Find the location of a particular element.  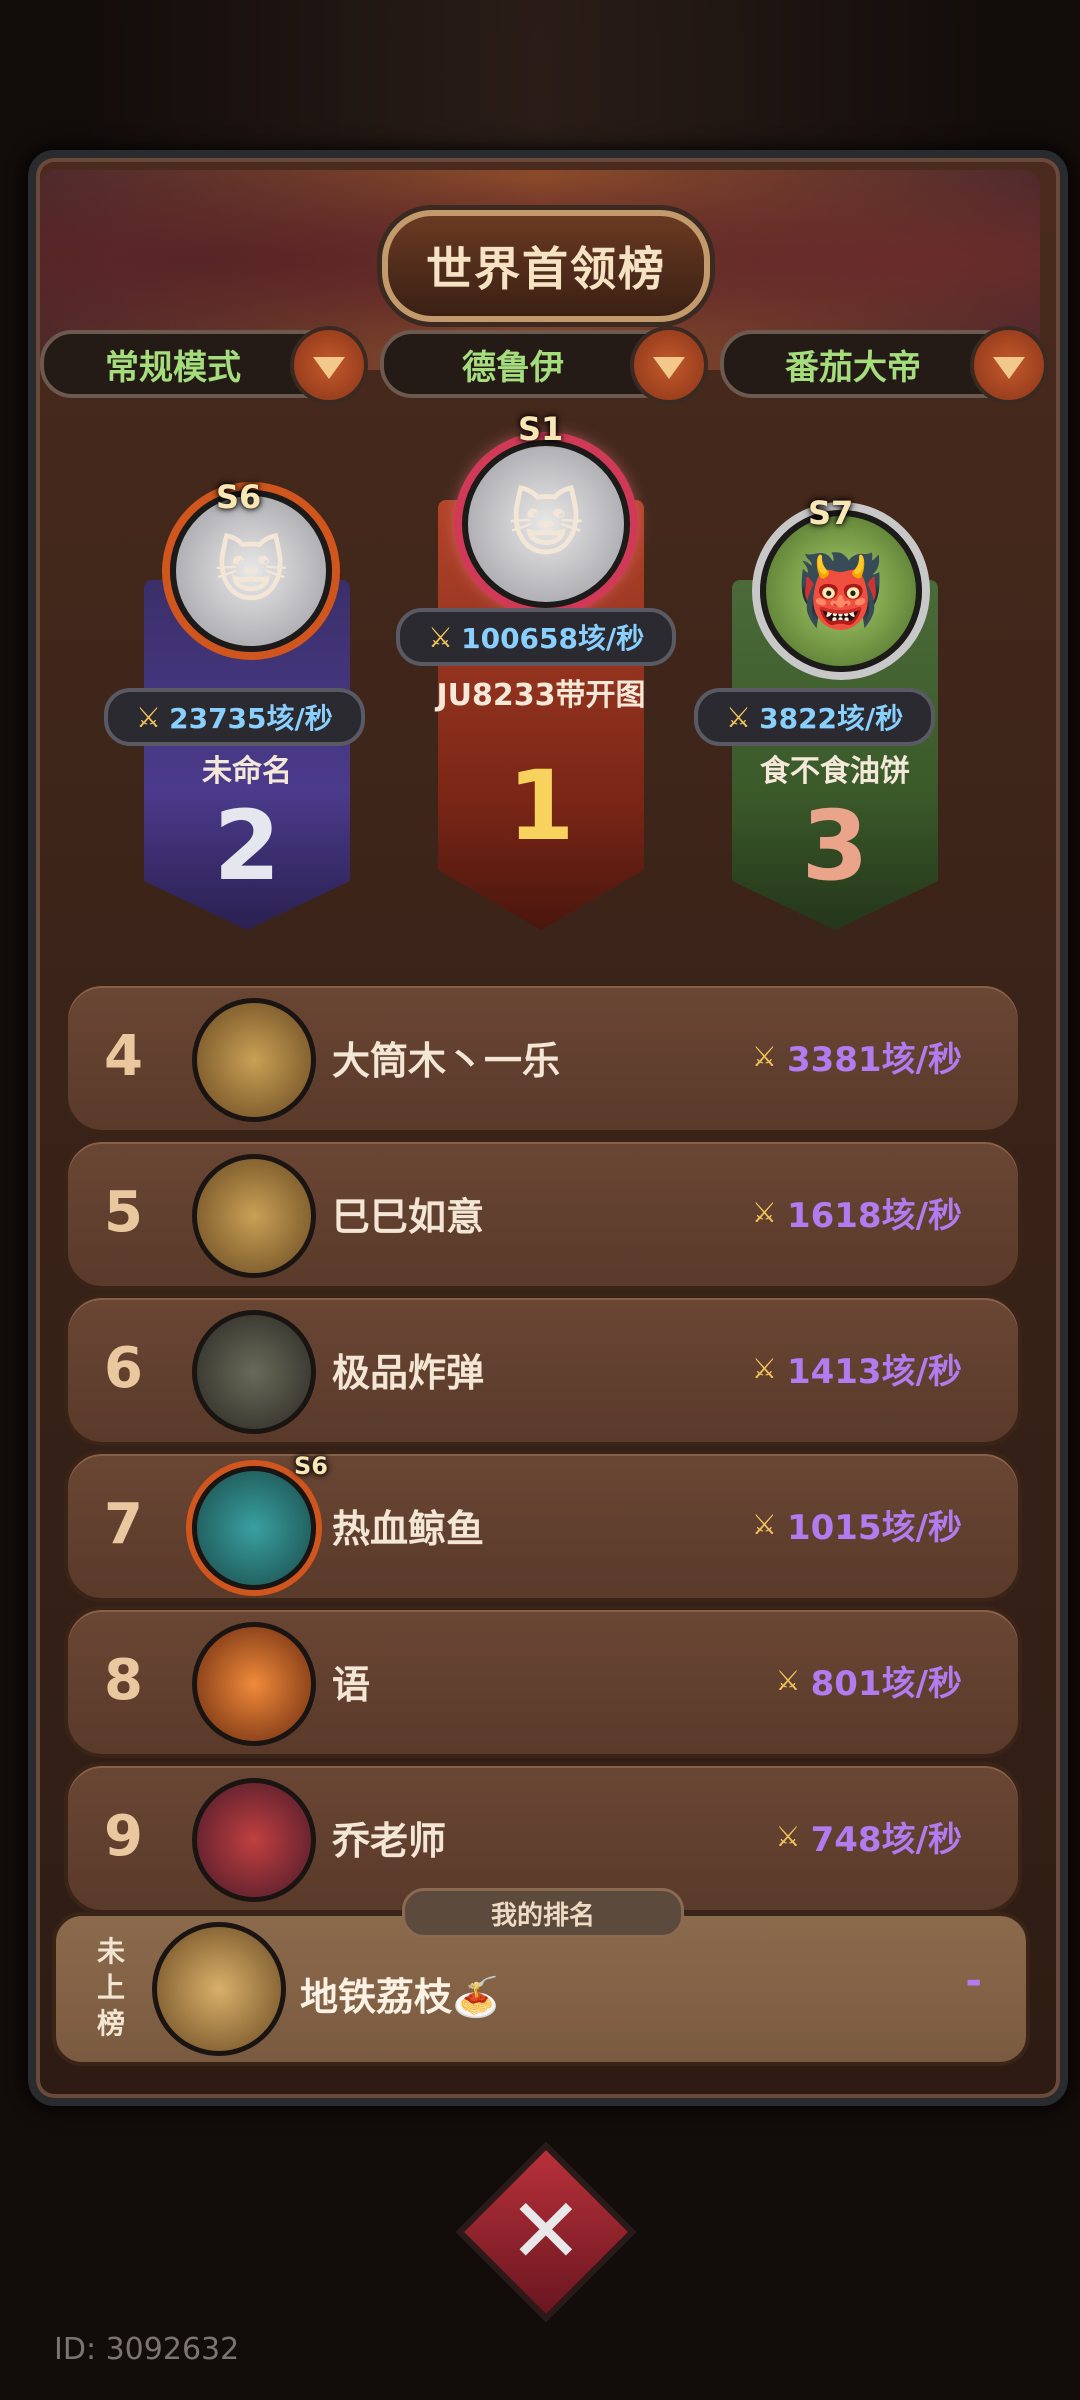

leaderboard-row: 5 巳巳如意 ⚔ 1618垓/秒 is located at coordinates (543, 1214).